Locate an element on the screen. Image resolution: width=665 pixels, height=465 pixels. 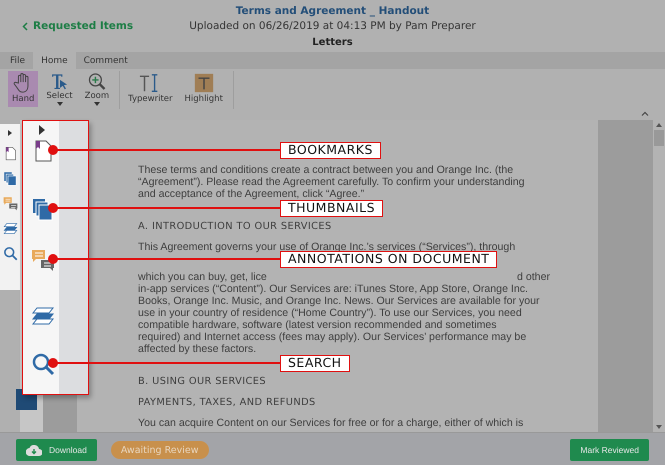
mark-reviewed-button: Mark Reviewed is located at coordinates (609, 450).